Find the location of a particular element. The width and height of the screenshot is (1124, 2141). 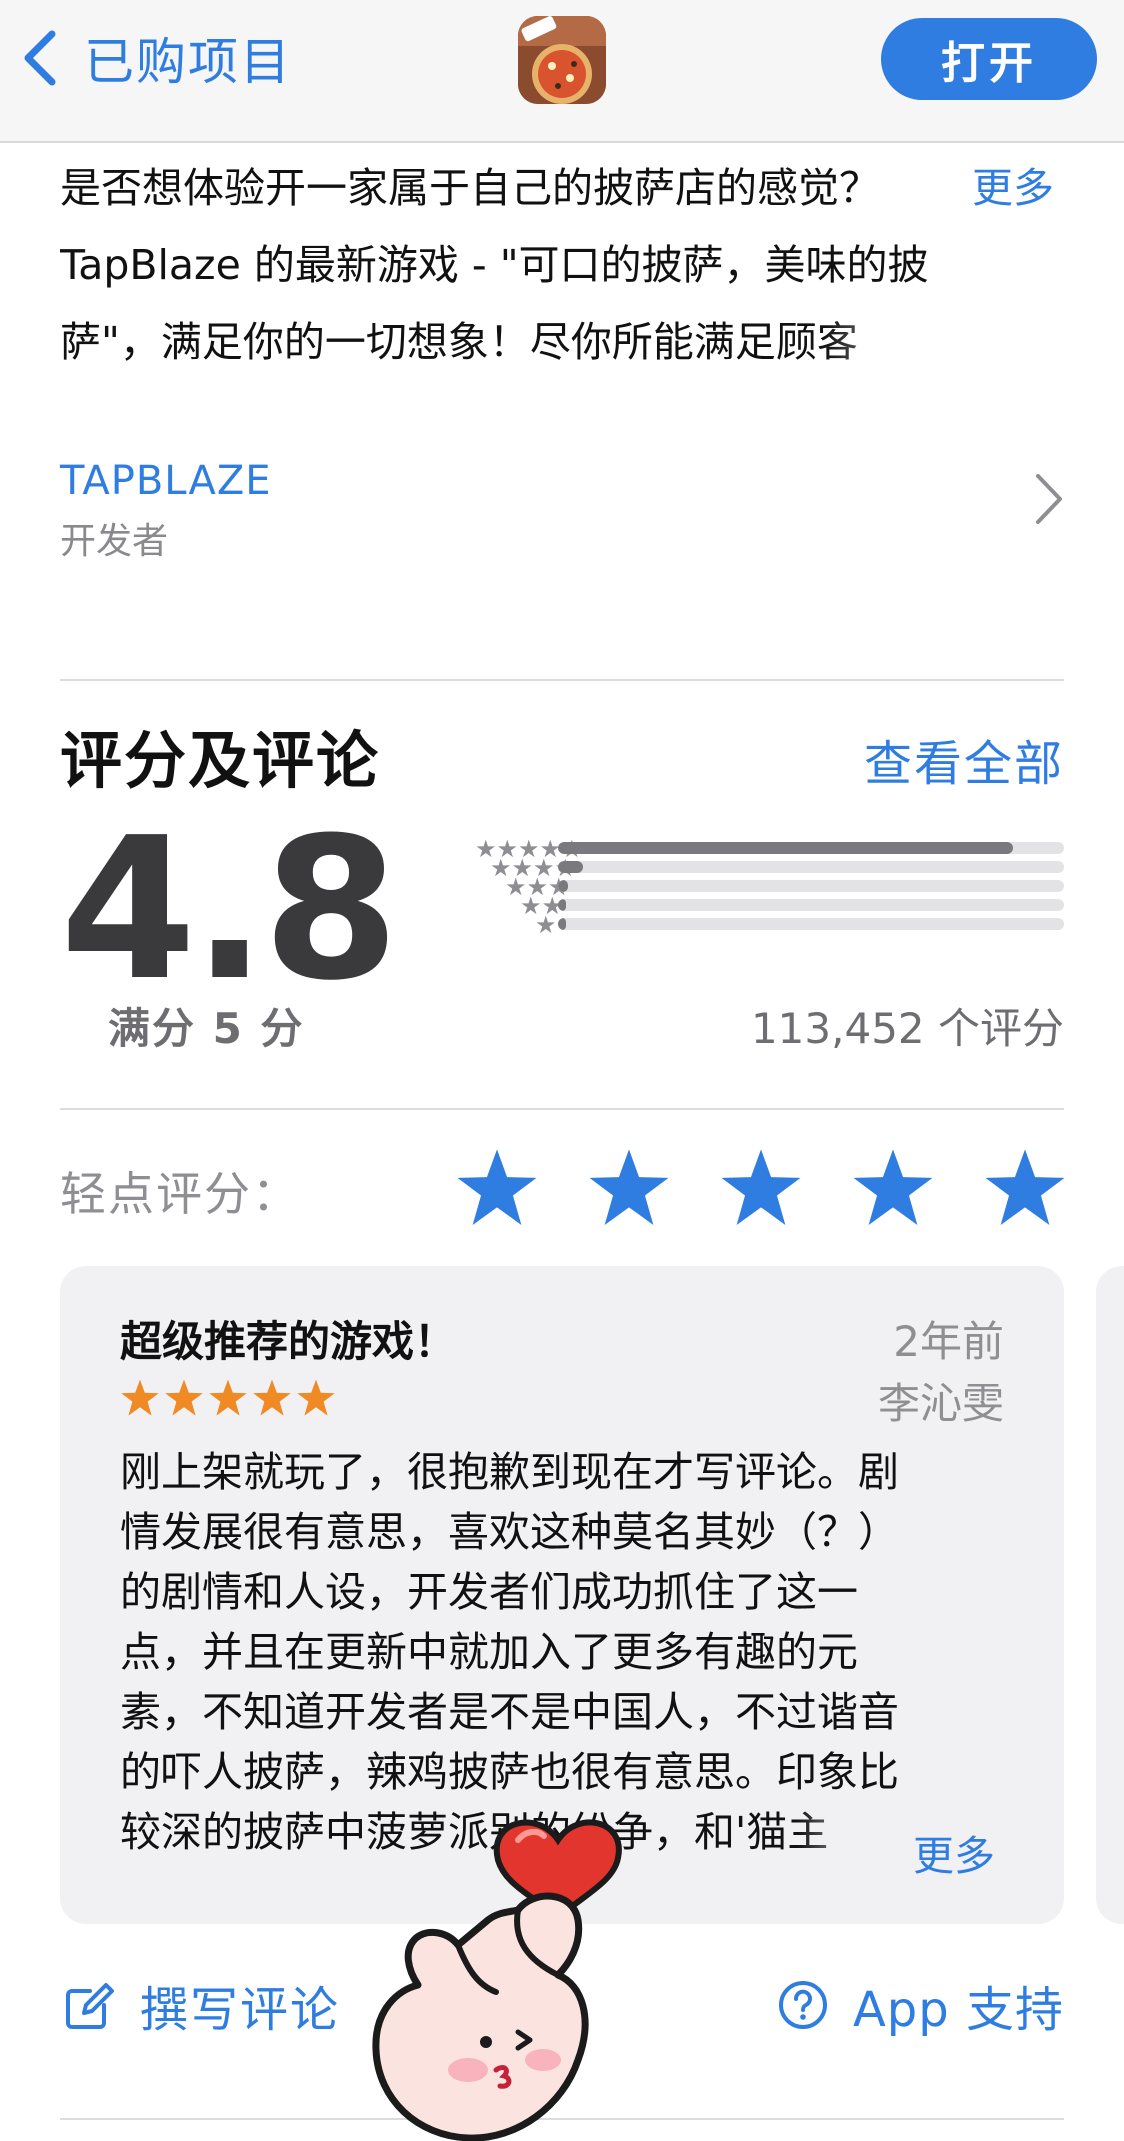

review-more-link: 更多 is located at coordinates (954, 1852).